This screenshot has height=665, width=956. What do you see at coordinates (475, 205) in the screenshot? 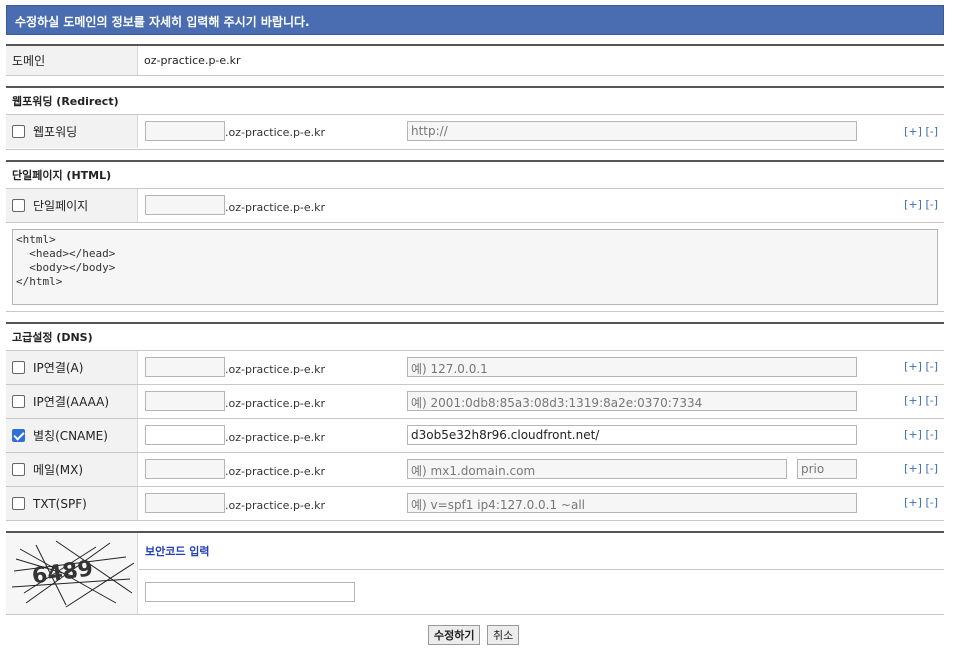
I see `html-row: 단일페이지 .oz-practice.p-e.kr [+] [-]` at bounding box center [475, 205].